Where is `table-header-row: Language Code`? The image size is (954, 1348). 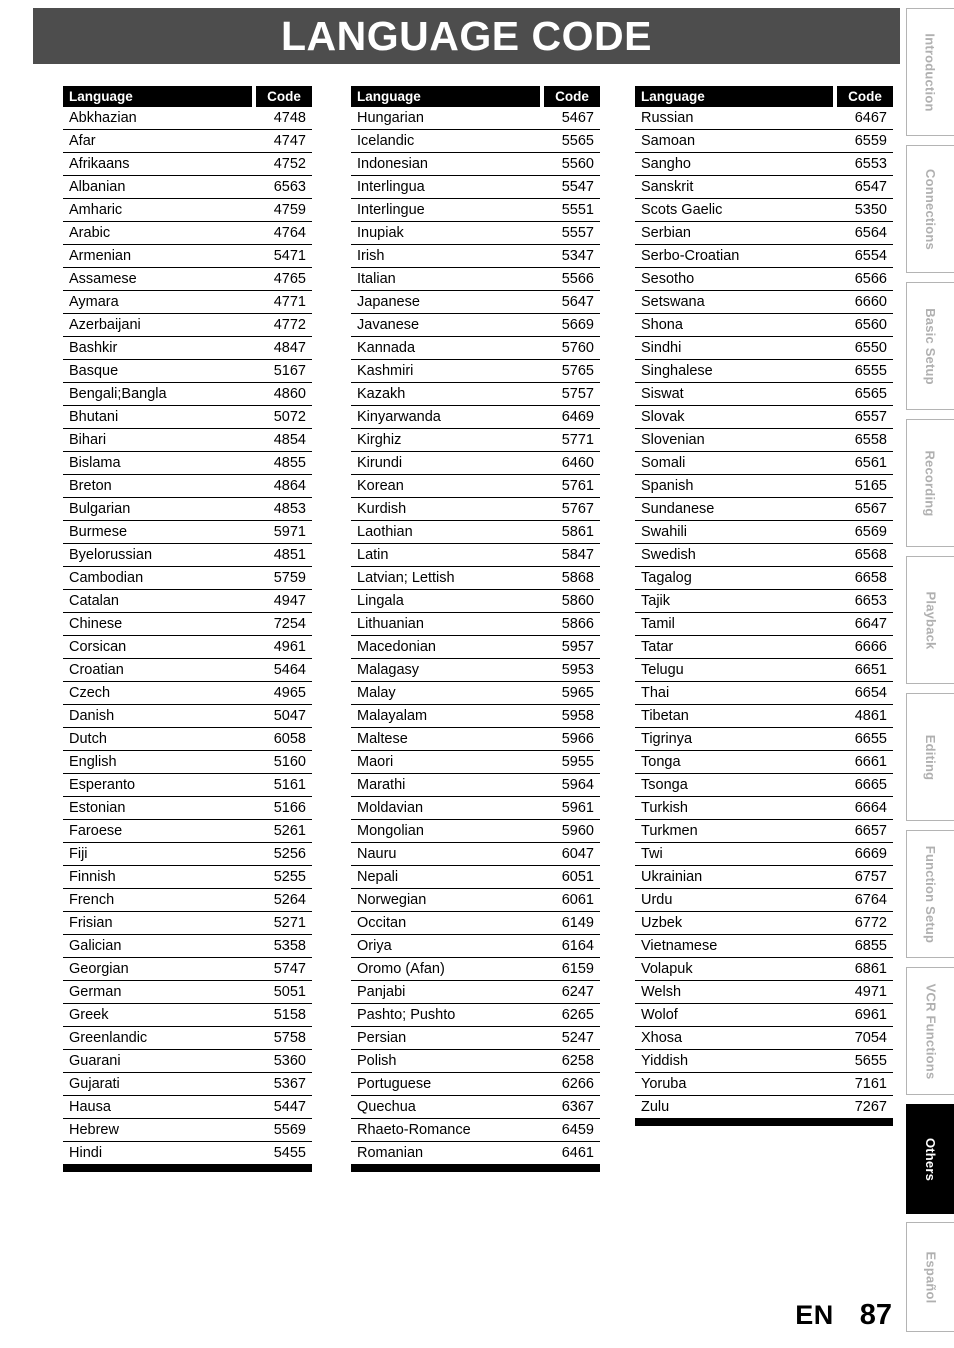 table-header-row: Language Code is located at coordinates (764, 96).